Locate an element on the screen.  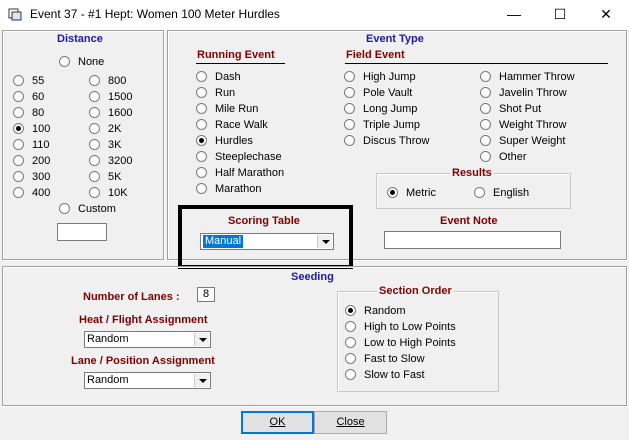
custom-distance-input is located at coordinates (82, 232).